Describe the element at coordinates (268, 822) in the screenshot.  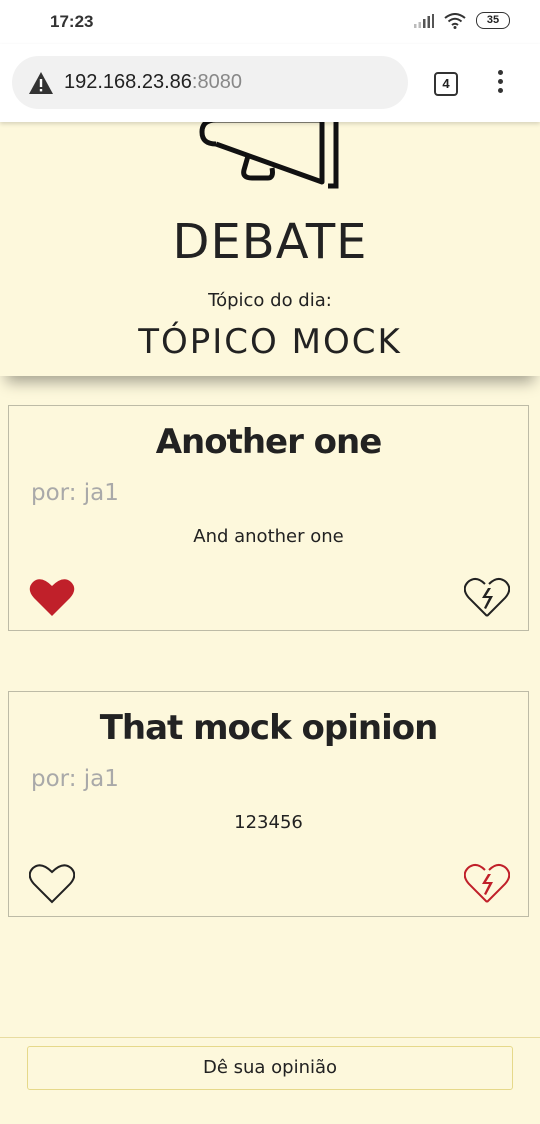
I see `opinion-body: 123456` at that location.